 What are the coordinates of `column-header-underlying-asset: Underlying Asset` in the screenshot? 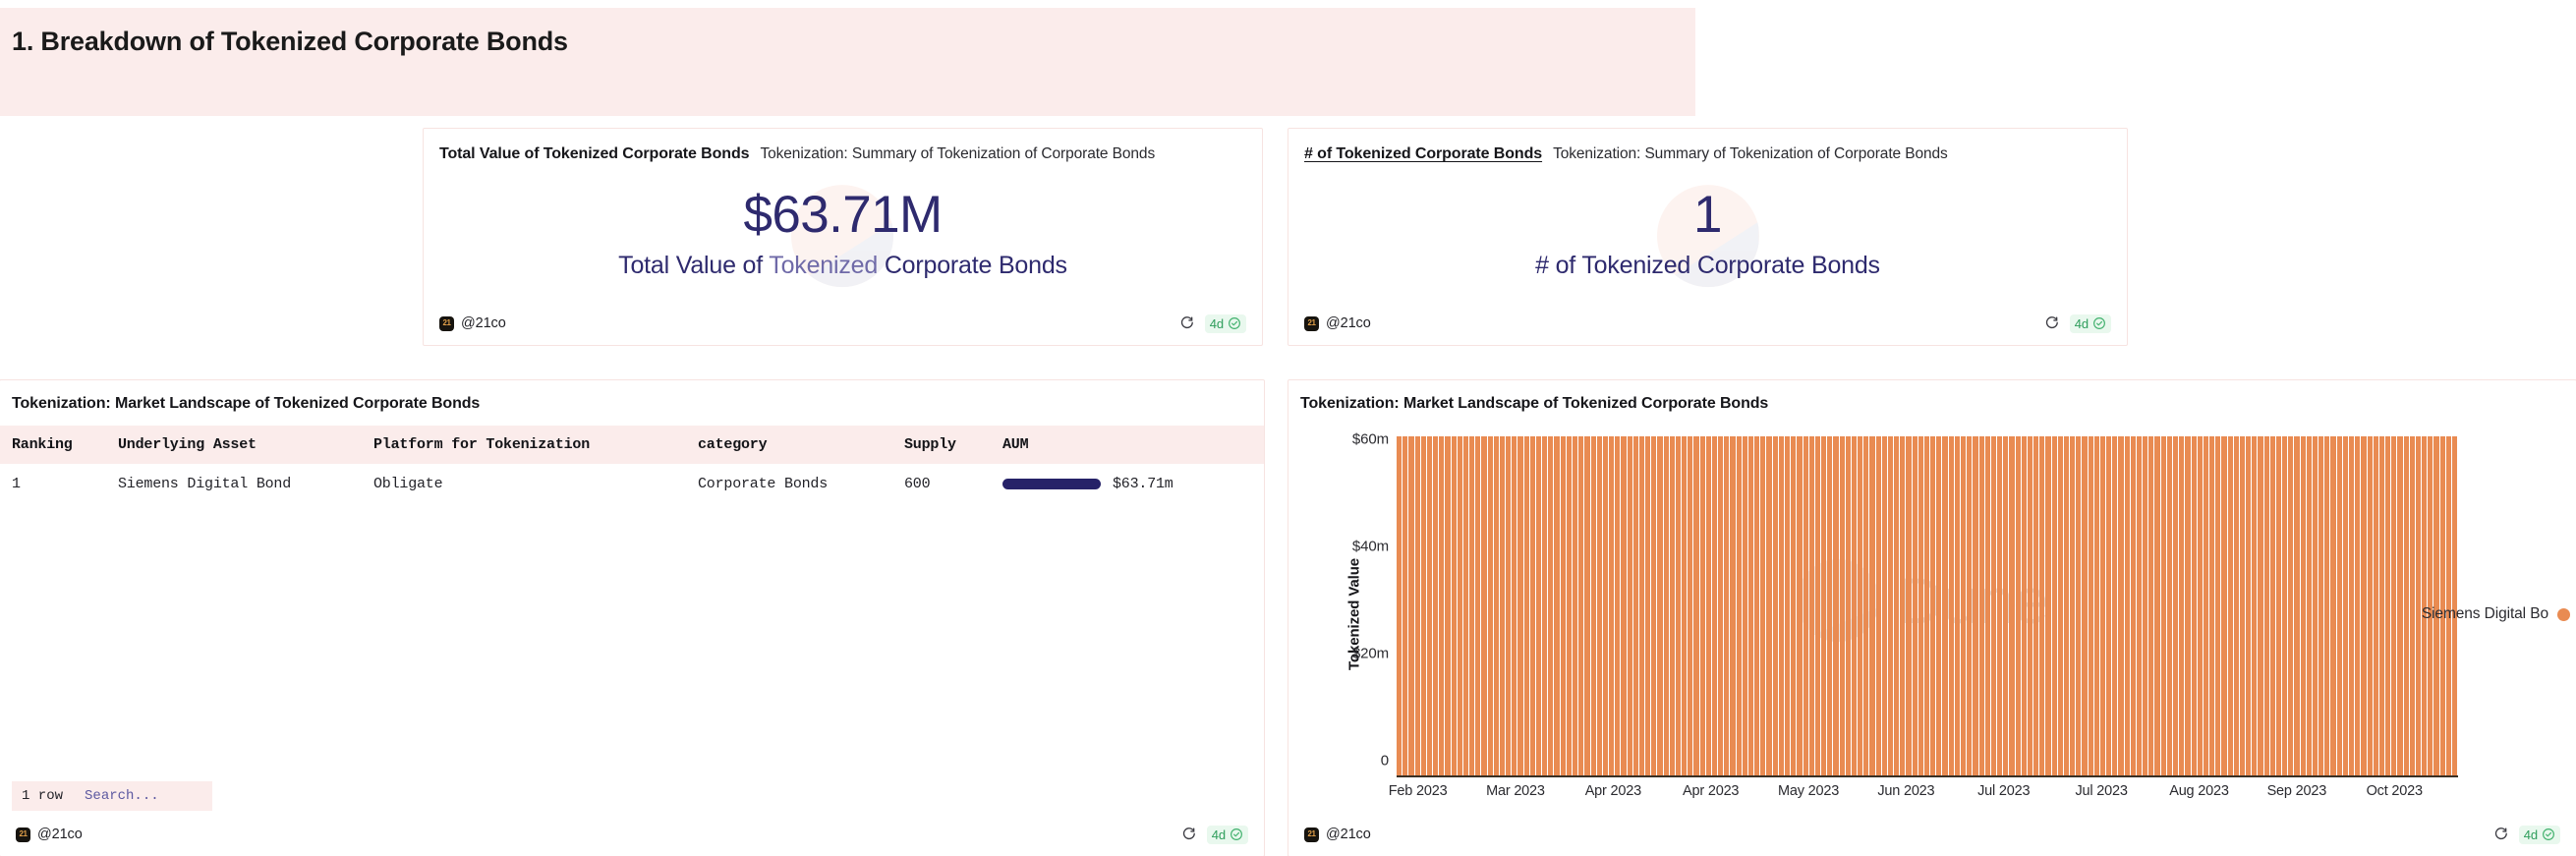 It's located at (246, 445).